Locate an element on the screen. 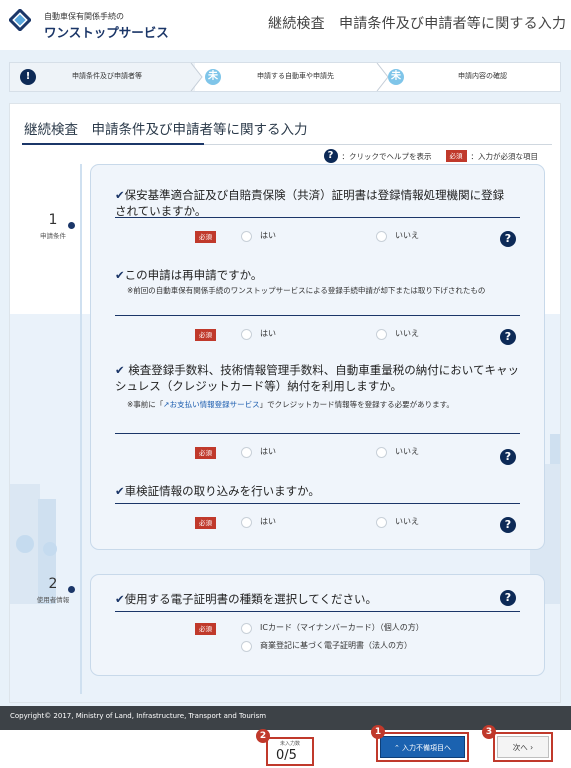  panel-title: 継続検査 申請条件及び申請者等に関する入力 is located at coordinates (166, 130).